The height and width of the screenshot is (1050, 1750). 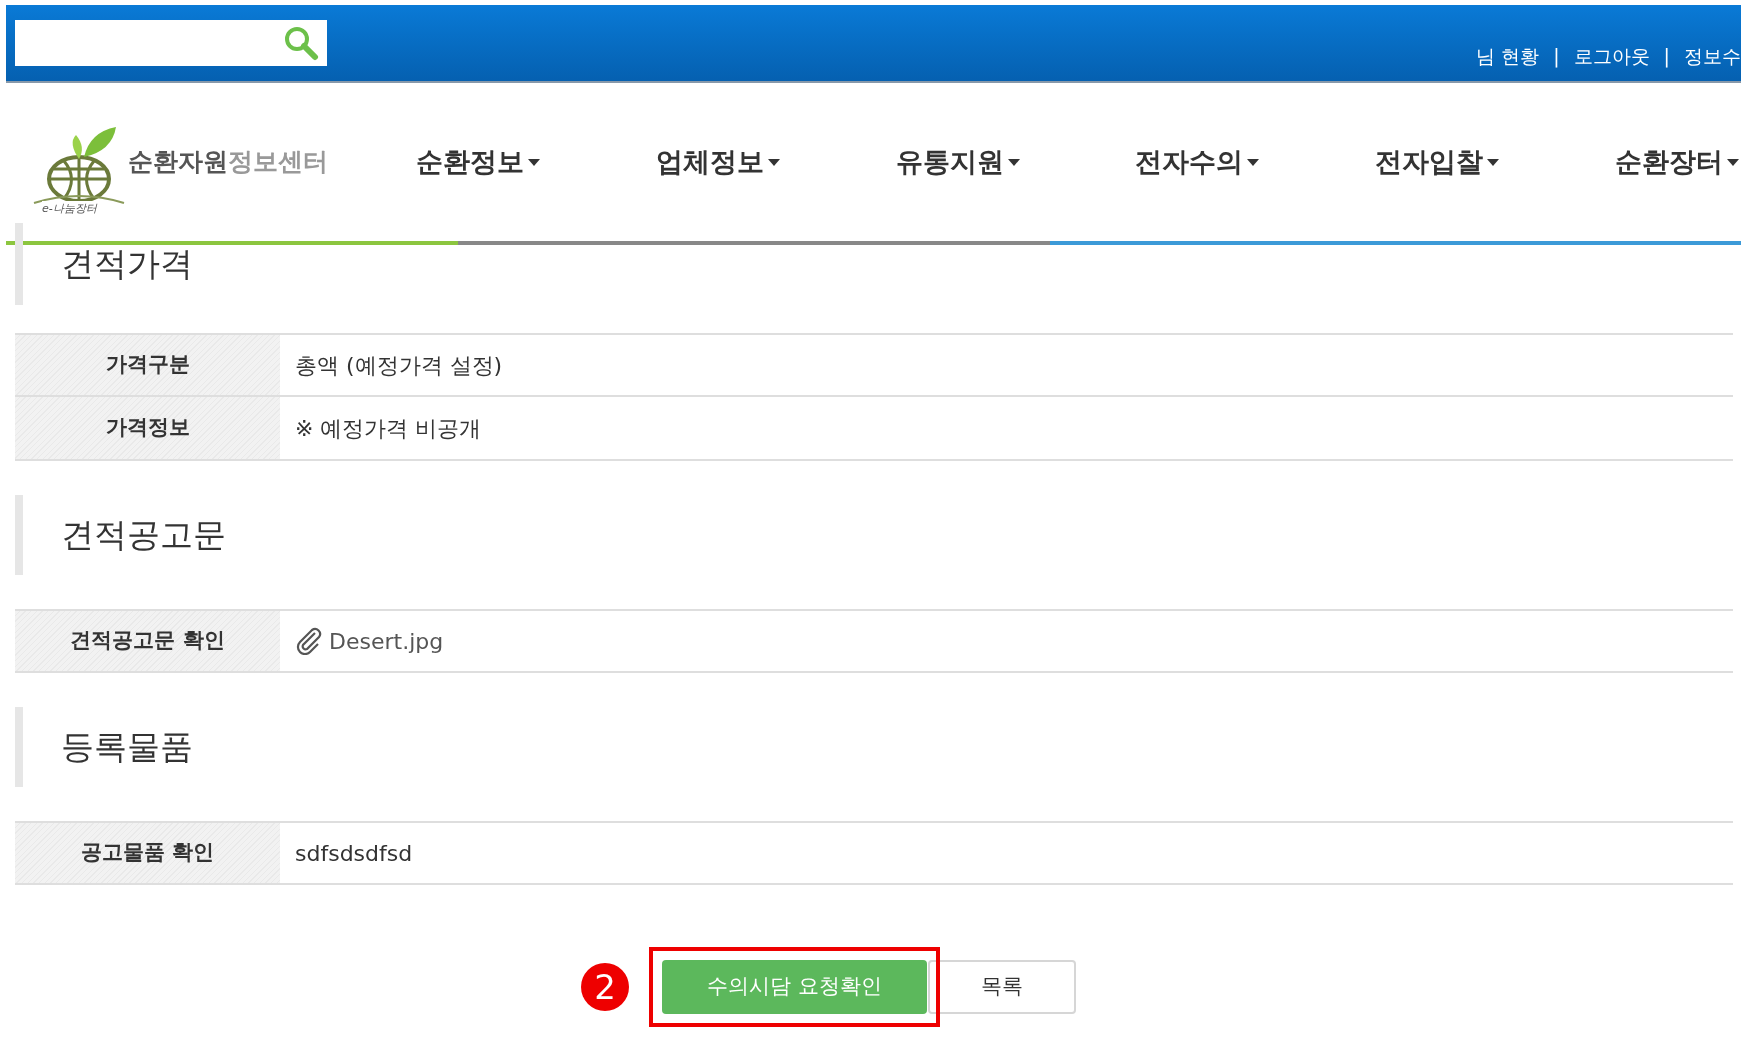 What do you see at coordinates (171, 43) in the screenshot?
I see `search-field` at bounding box center [171, 43].